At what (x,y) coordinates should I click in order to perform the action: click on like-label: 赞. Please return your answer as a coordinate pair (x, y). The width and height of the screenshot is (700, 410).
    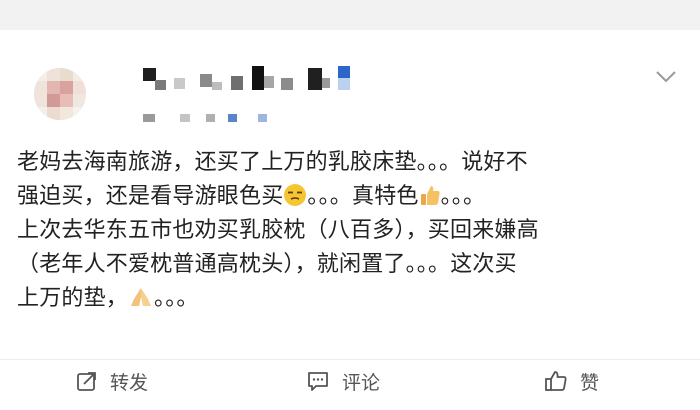
    Looking at the image, I should click on (590, 382).